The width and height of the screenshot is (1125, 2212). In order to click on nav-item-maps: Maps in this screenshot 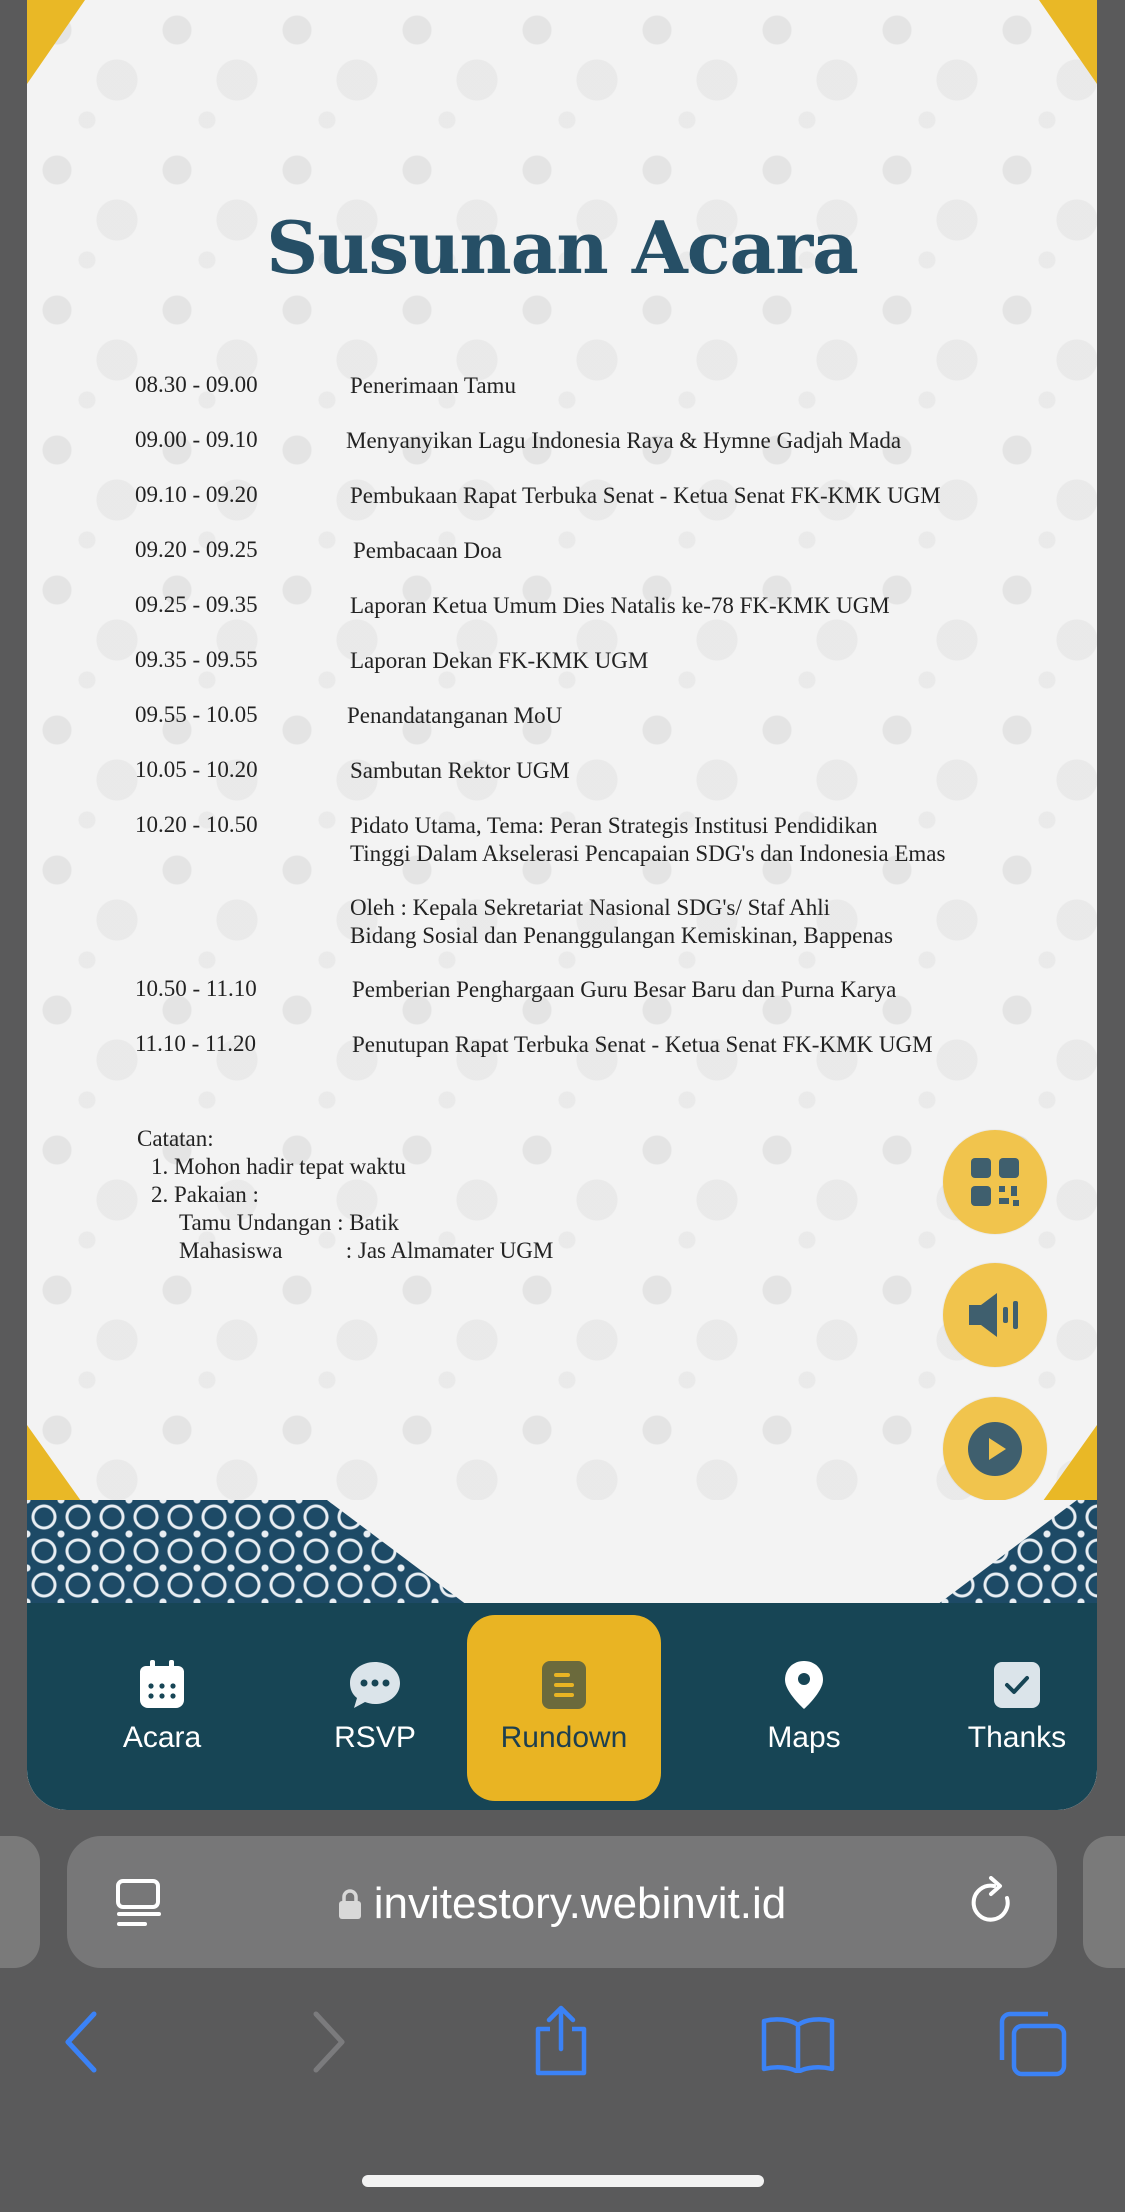, I will do `click(804, 1706)`.